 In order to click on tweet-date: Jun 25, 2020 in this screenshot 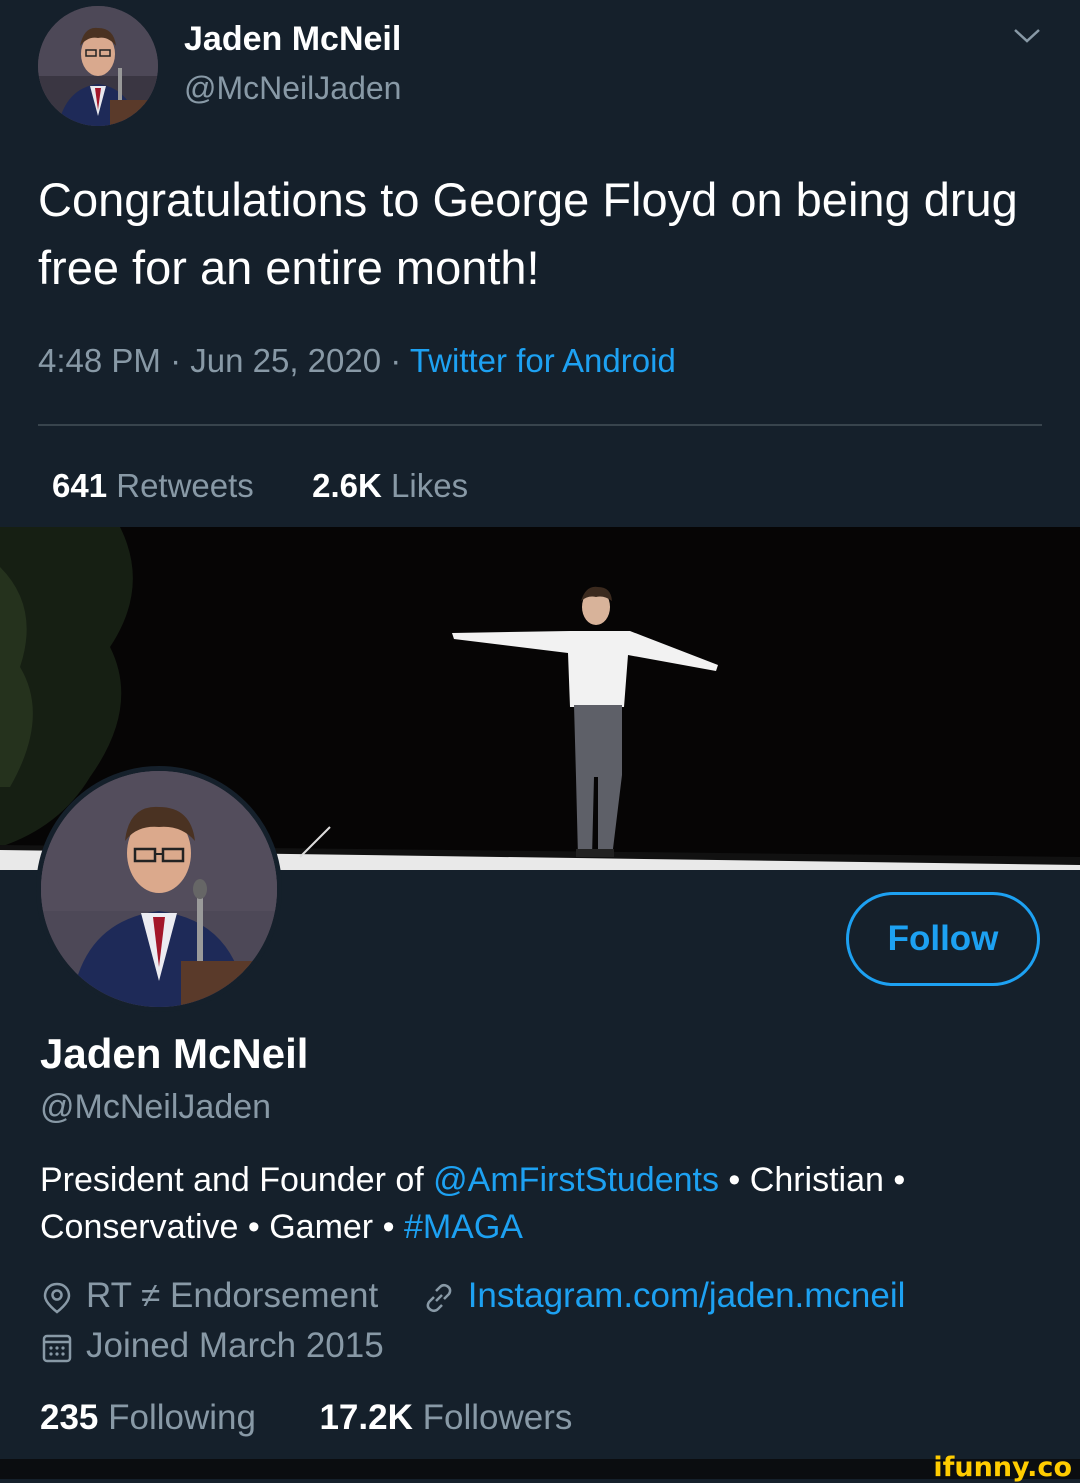, I will do `click(285, 360)`.